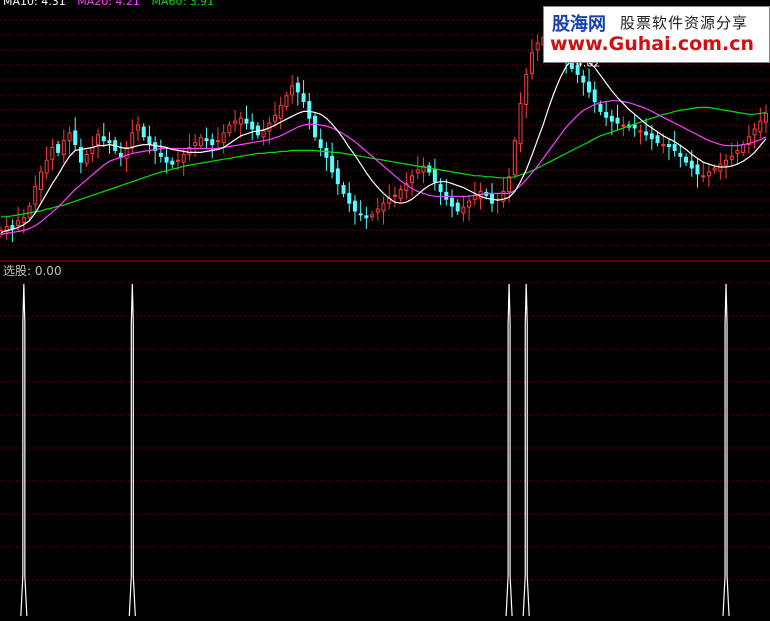 The image size is (770, 621). I want to click on watermark-slogan: 股票软件资源分享, so click(684, 23).